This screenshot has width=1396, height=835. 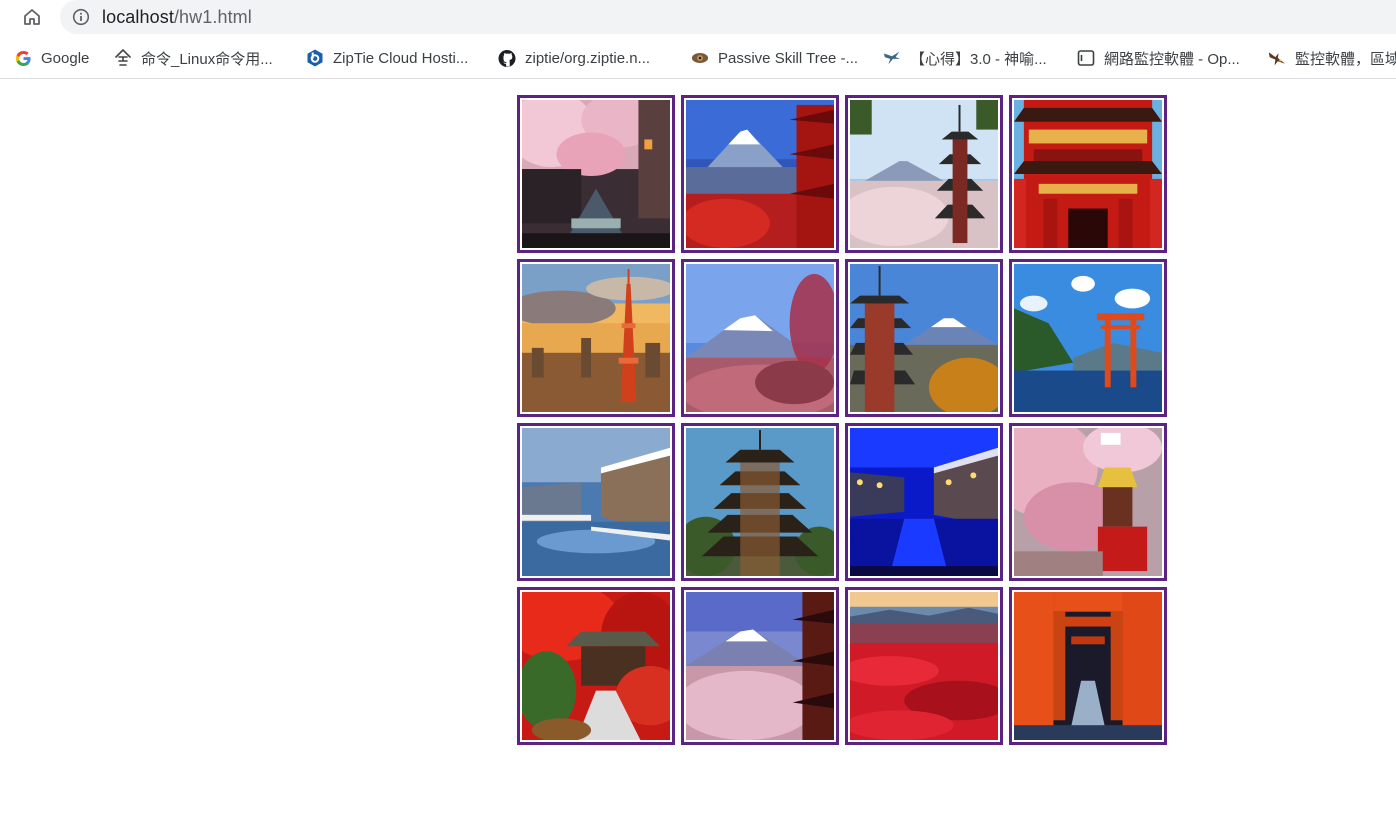 I want to click on bookmark-monitor-software: 監控軟體，區域, so click(x=1332, y=58).